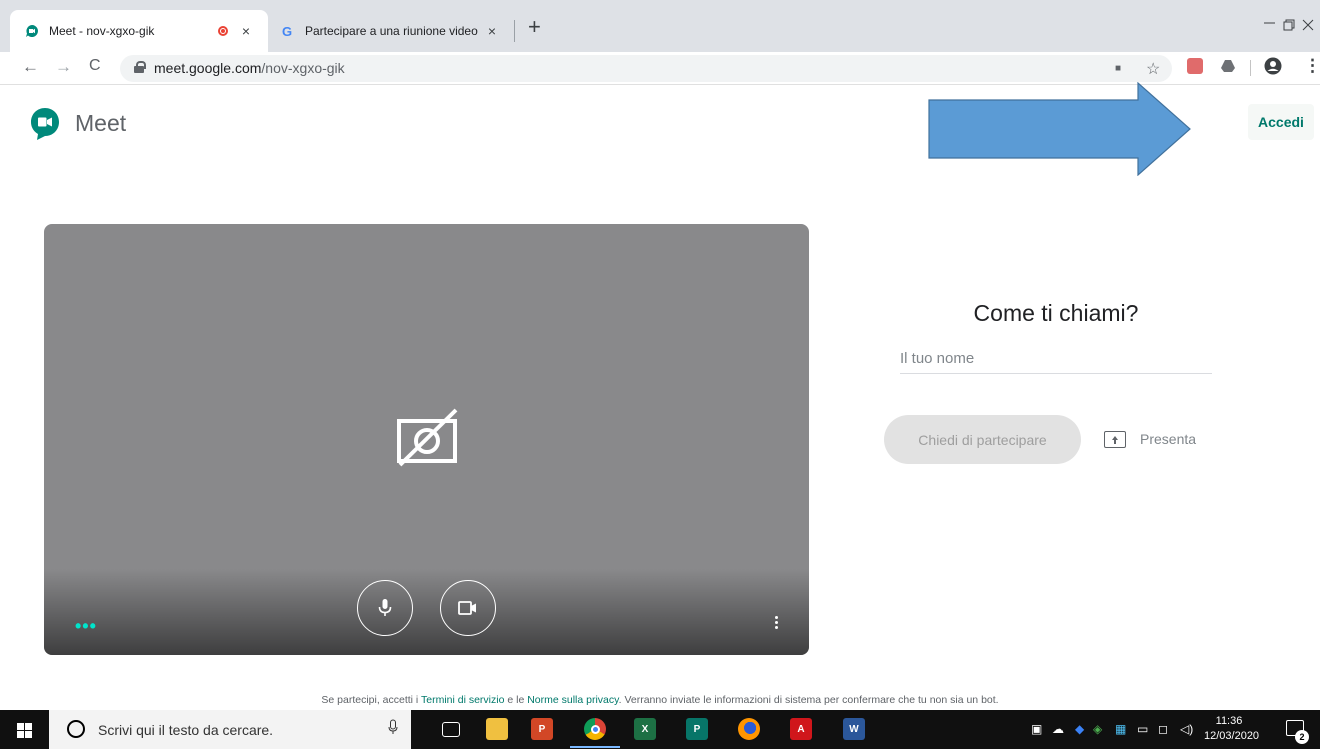  What do you see at coordinates (1120, 729) in the screenshot?
I see `app-tray-icon: ▦` at bounding box center [1120, 729].